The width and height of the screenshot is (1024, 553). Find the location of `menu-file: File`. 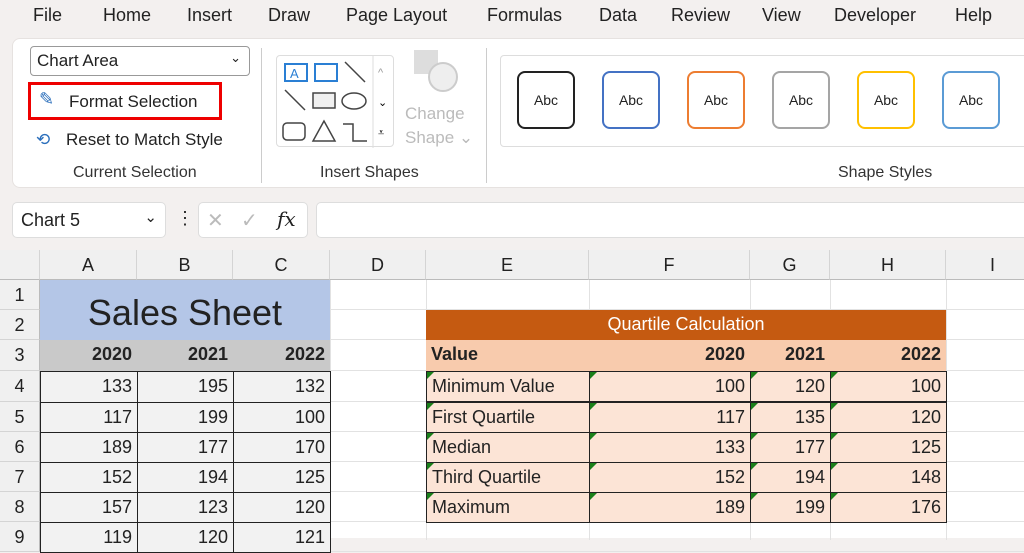

menu-file: File is located at coordinates (47, 15).